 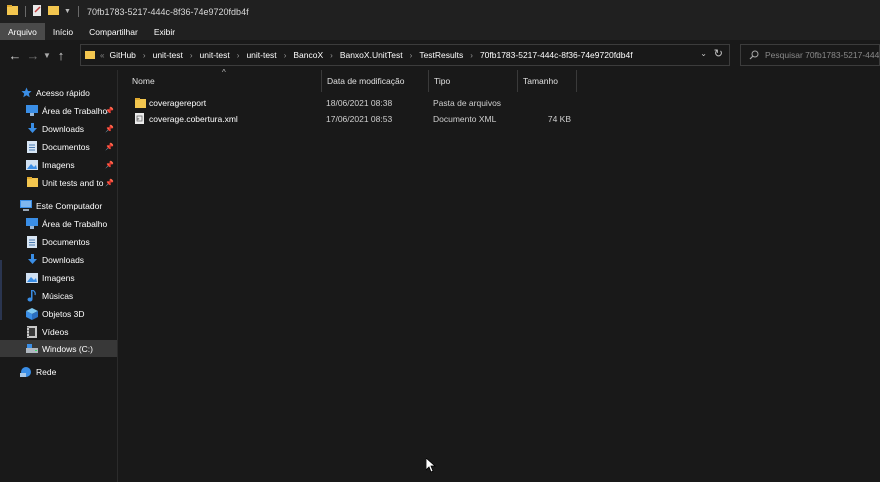 I want to click on sidebar-item-label: Vídeos, so click(x=55, y=331).